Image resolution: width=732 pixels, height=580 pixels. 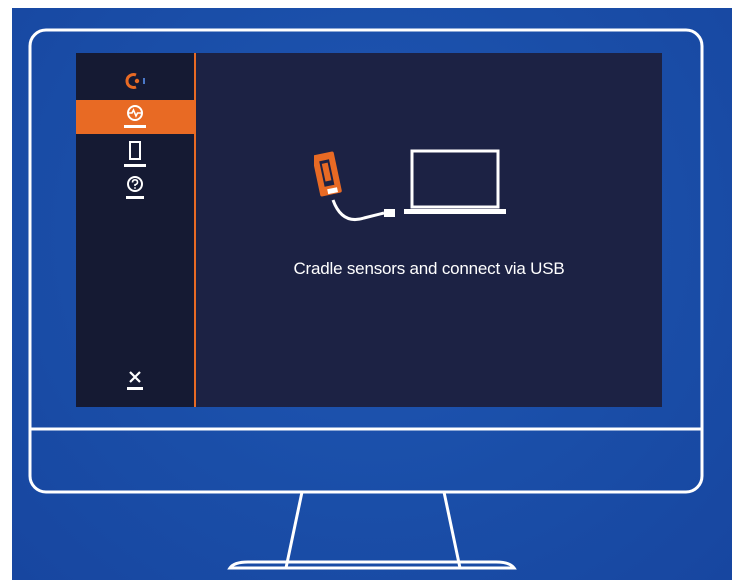 I want to click on laptop-icon, so click(x=455, y=181).